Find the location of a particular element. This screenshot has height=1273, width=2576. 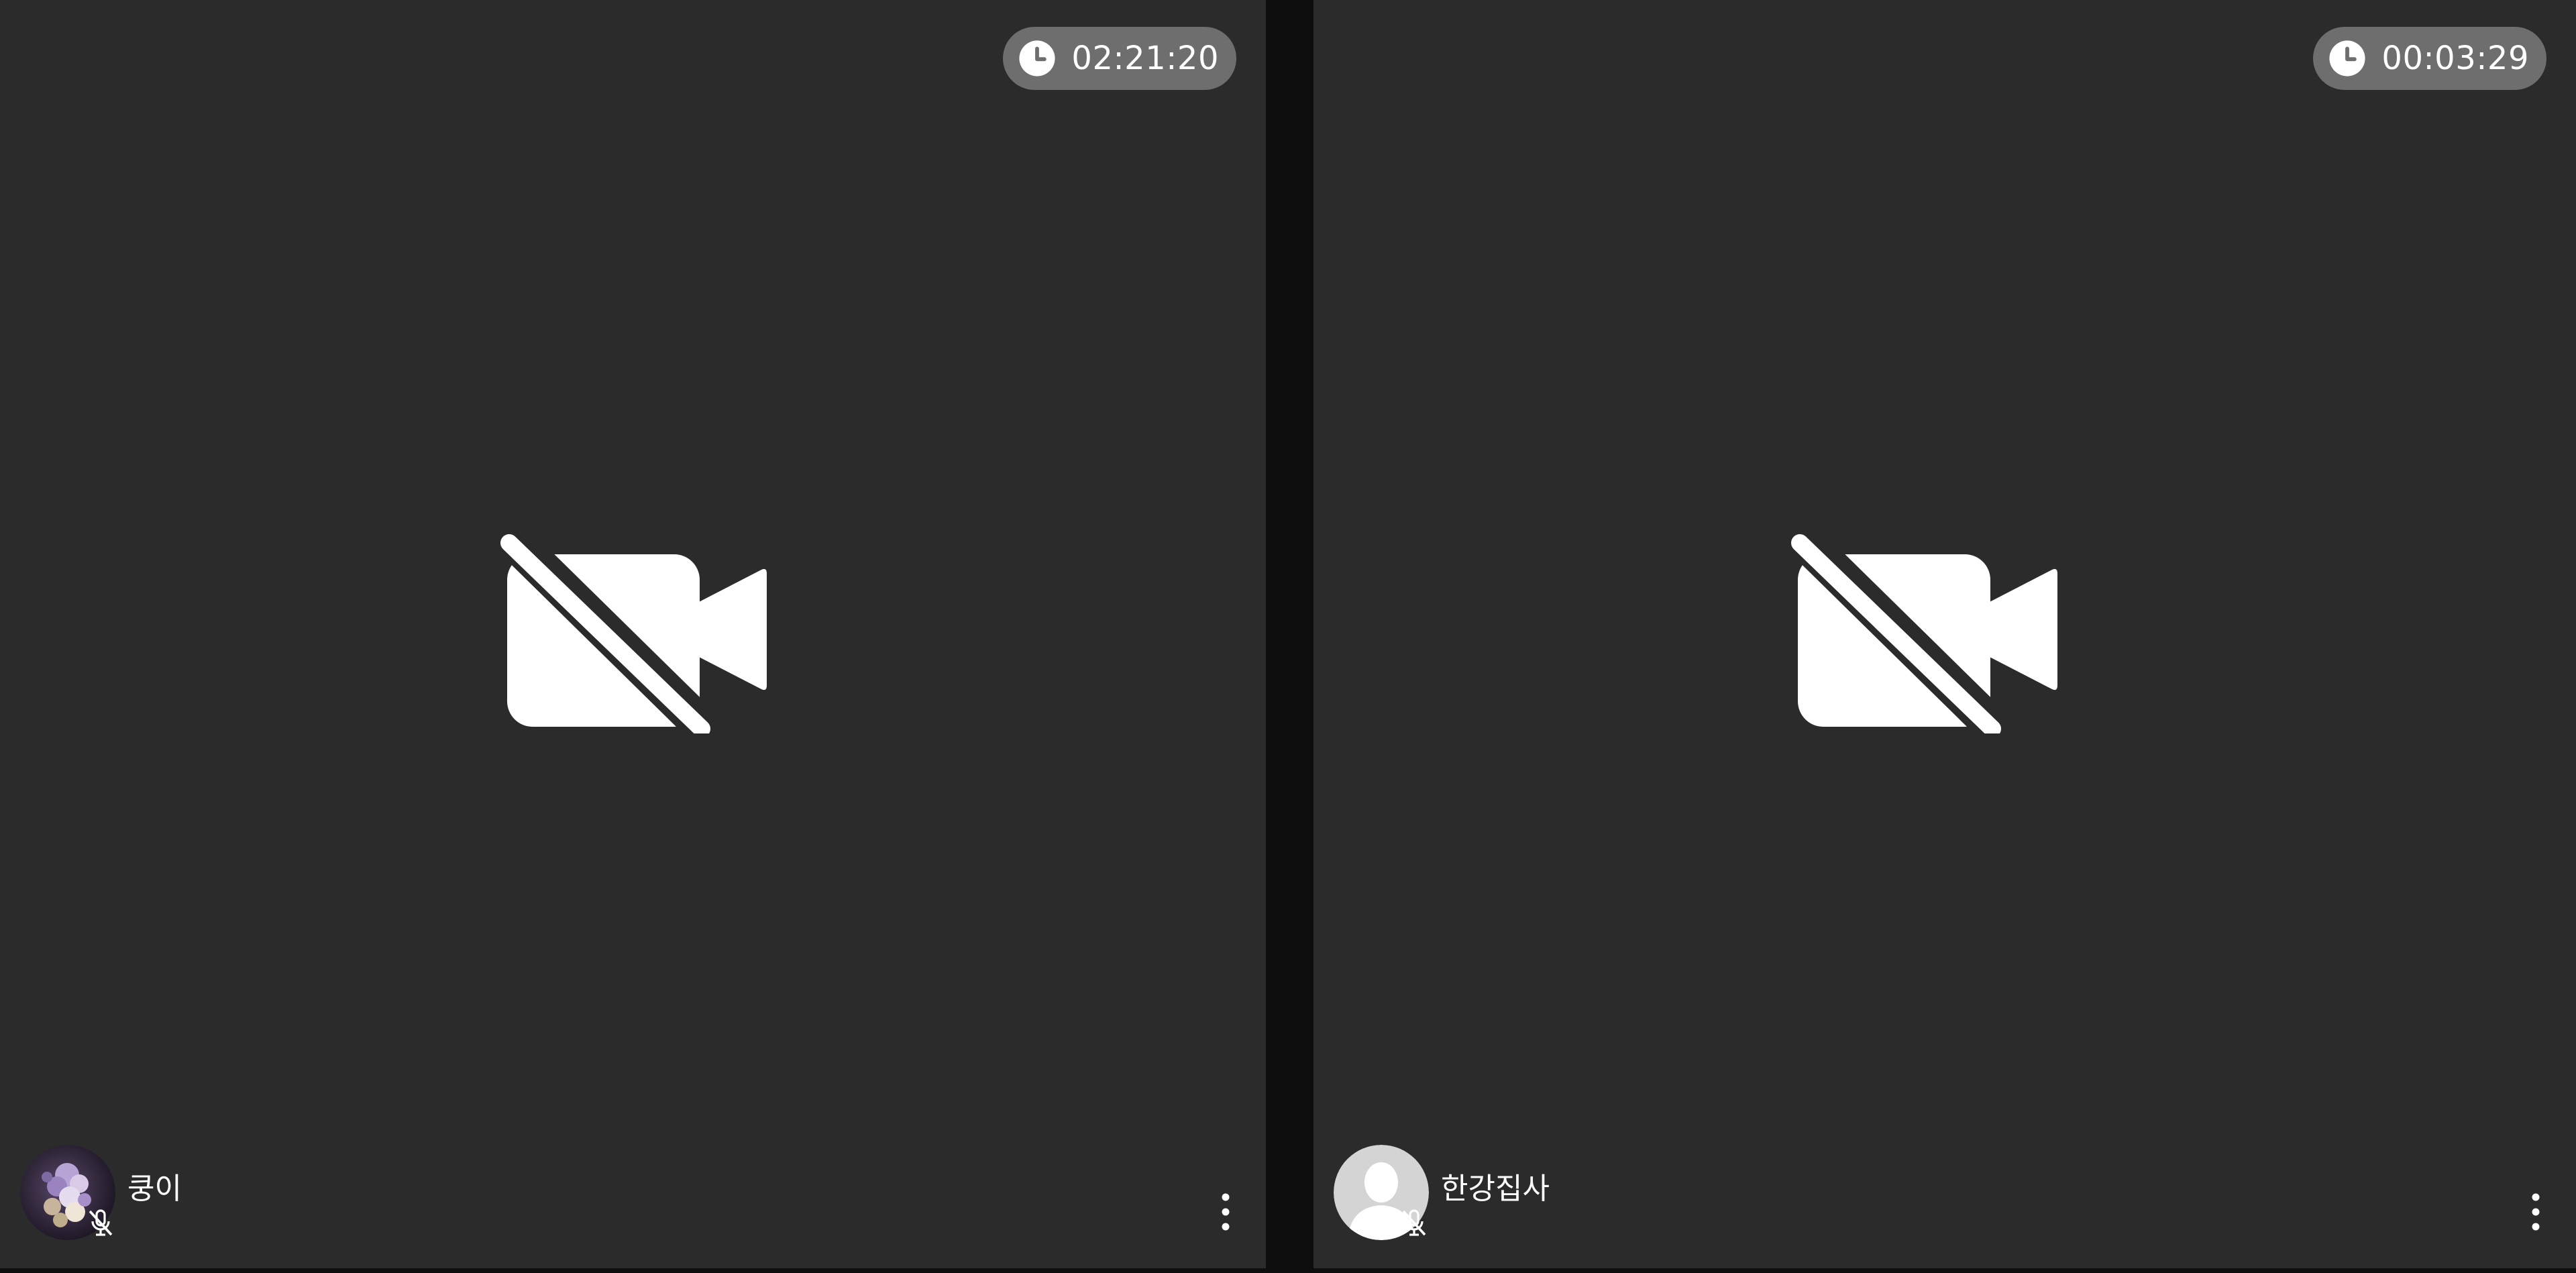

participant-name: 한강집사 is located at coordinates (1495, 1189).